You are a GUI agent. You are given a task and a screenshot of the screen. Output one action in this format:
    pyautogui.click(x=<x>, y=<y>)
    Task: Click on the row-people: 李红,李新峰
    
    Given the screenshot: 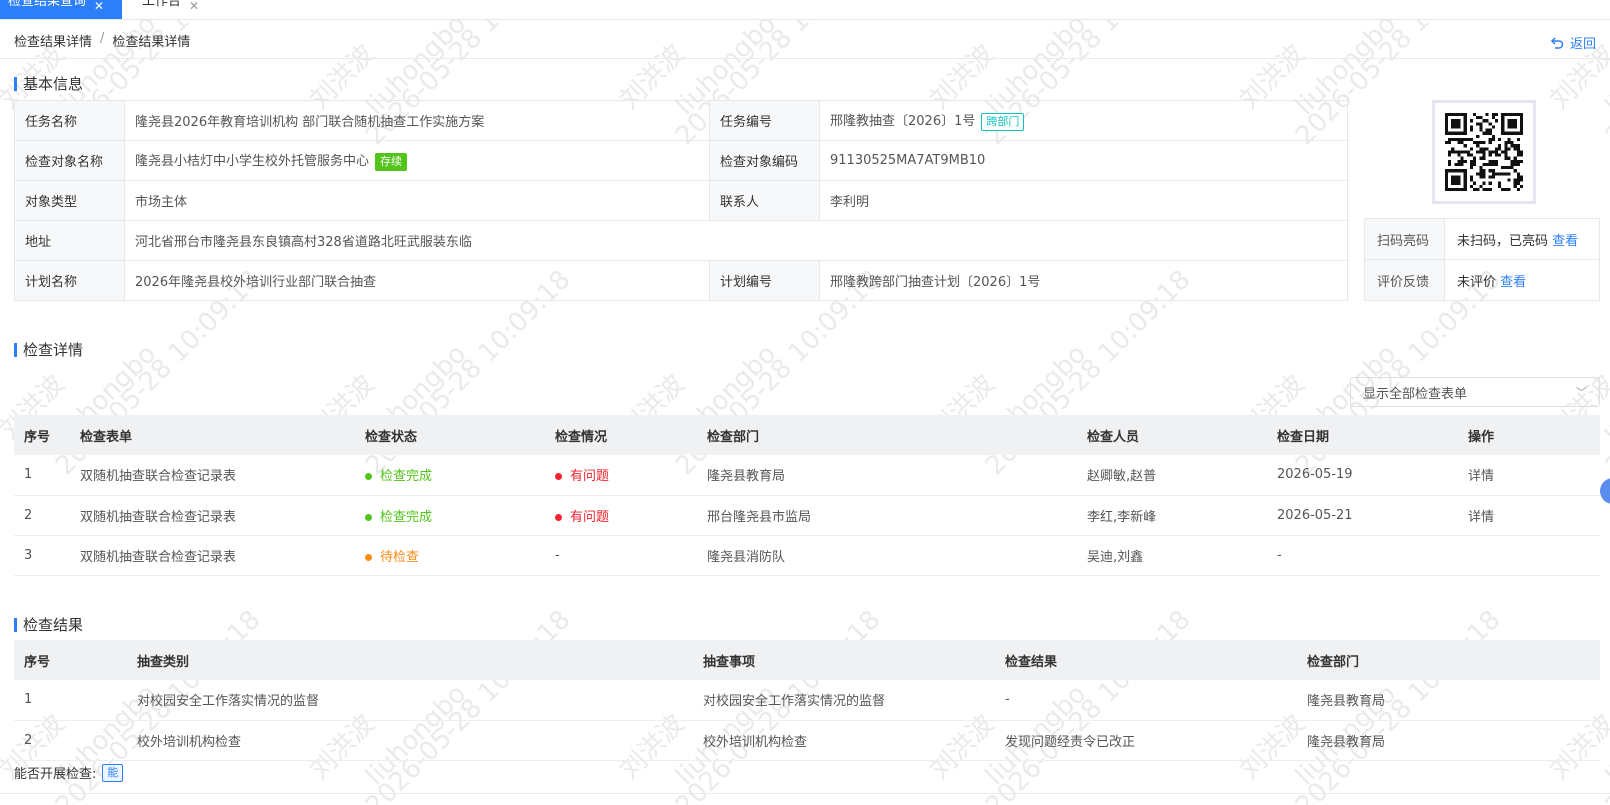 What is the action you would take?
    pyautogui.click(x=1172, y=515)
    